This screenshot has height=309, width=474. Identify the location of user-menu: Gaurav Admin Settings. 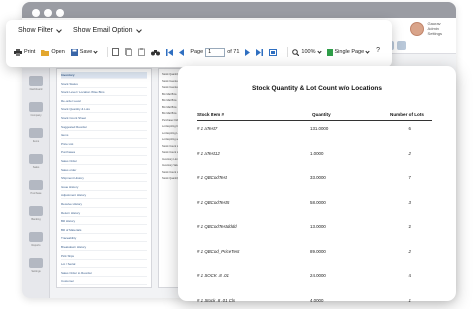
(425, 28).